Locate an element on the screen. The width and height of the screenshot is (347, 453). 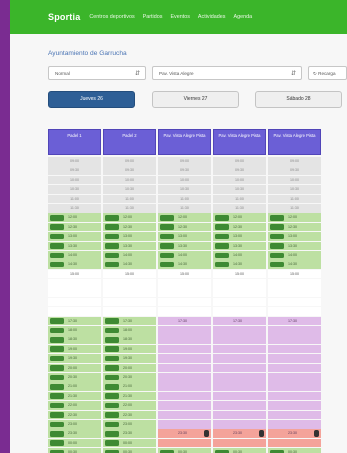
day-current-button: Jueves 26 is located at coordinates (91, 99).